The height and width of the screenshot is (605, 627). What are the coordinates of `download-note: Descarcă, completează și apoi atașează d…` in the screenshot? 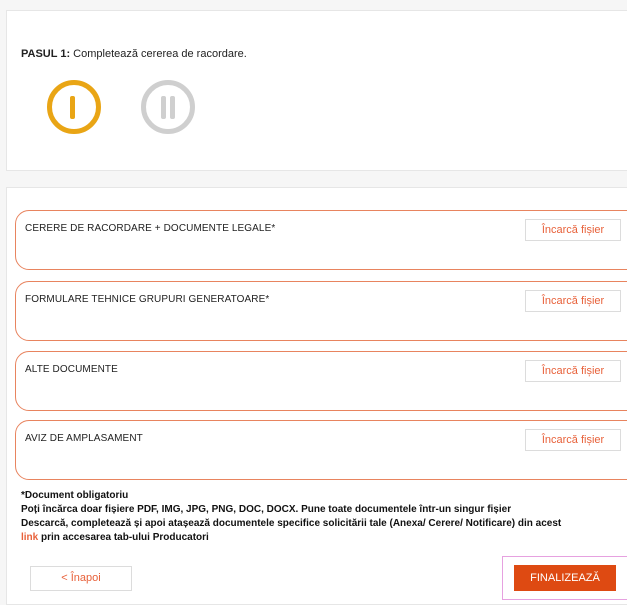 It's located at (291, 523).